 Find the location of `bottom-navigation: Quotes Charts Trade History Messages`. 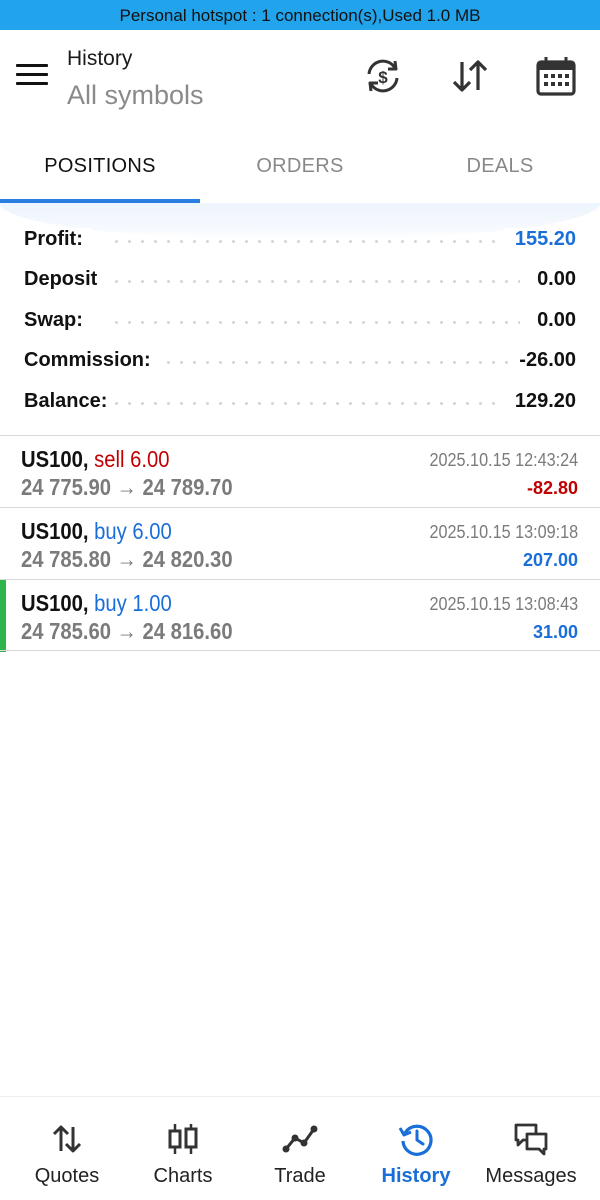

bottom-navigation: Quotes Charts Trade History Messages is located at coordinates (300, 1148).